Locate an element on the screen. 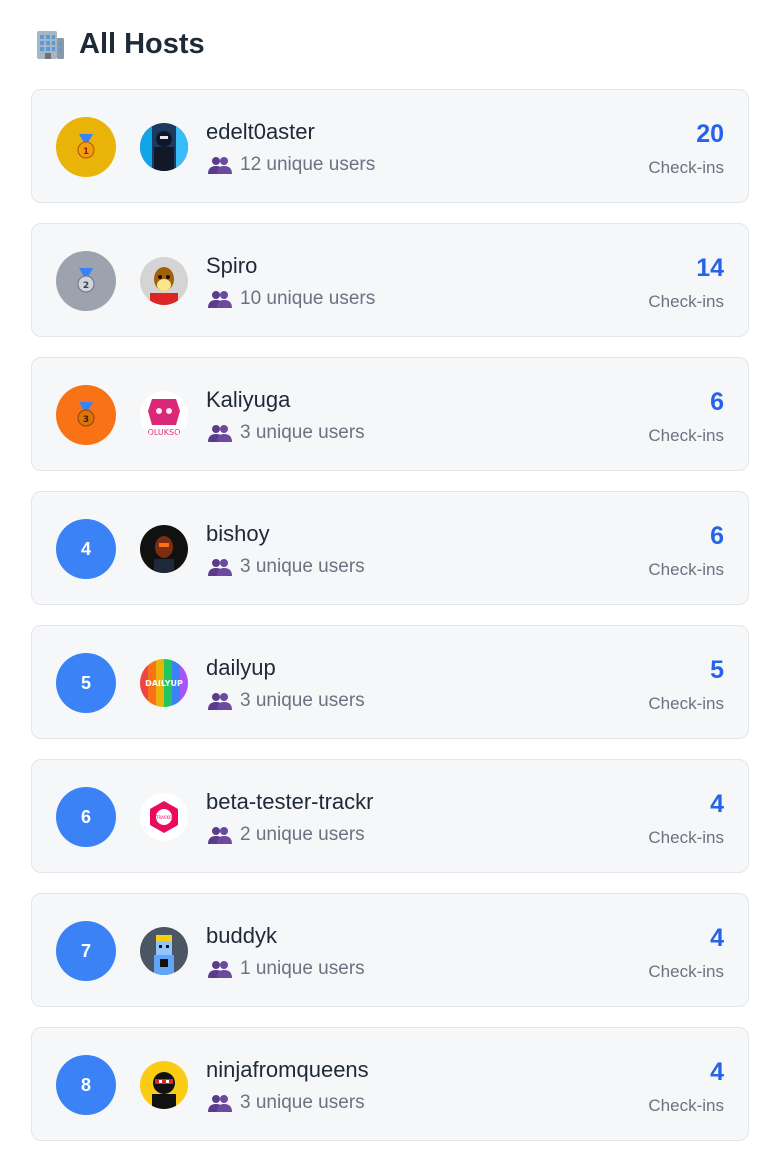 The height and width of the screenshot is (1169, 768). host-name: ninjafromqueens is located at coordinates (287, 1070).